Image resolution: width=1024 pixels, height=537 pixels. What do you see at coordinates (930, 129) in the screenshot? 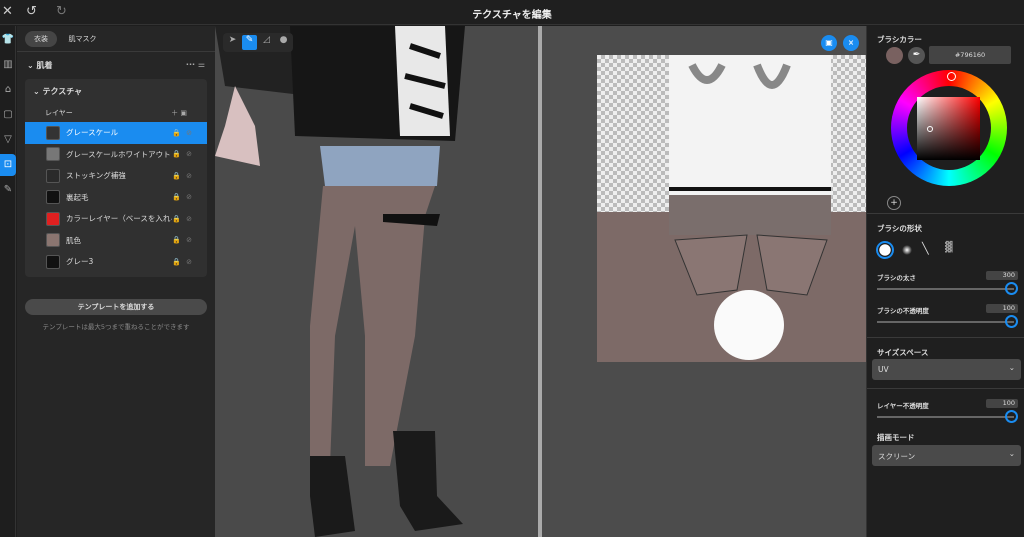
I see `color-handle` at bounding box center [930, 129].